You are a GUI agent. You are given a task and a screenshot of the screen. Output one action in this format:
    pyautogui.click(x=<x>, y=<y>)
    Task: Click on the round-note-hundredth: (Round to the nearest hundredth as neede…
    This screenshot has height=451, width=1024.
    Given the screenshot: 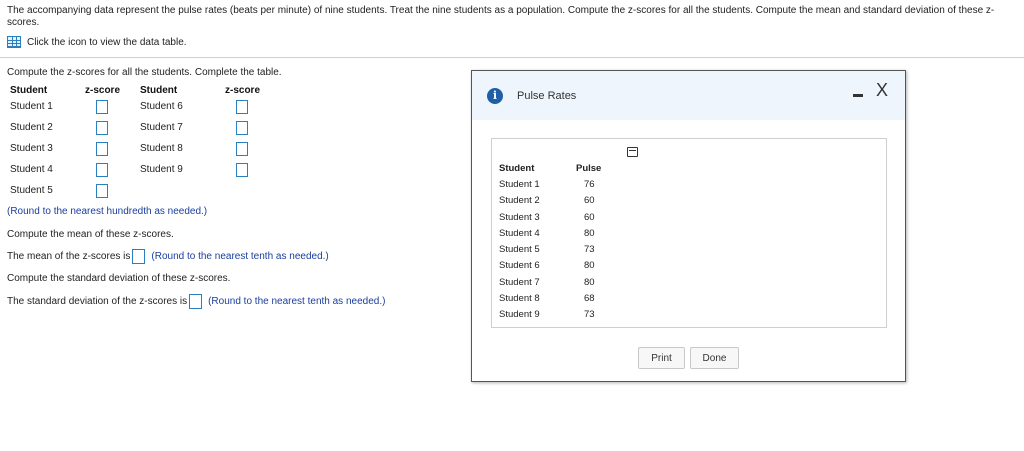 What is the action you would take?
    pyautogui.click(x=107, y=211)
    